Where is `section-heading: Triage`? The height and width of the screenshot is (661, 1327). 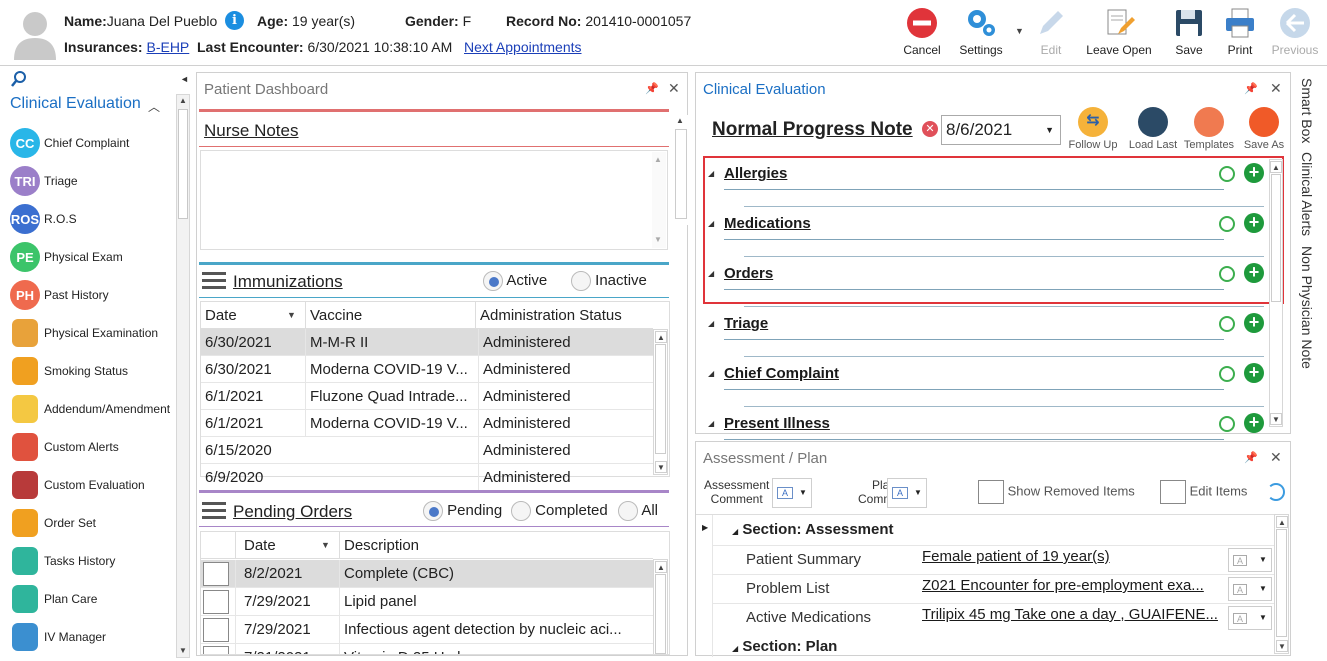
section-heading: Triage is located at coordinates (746, 323).